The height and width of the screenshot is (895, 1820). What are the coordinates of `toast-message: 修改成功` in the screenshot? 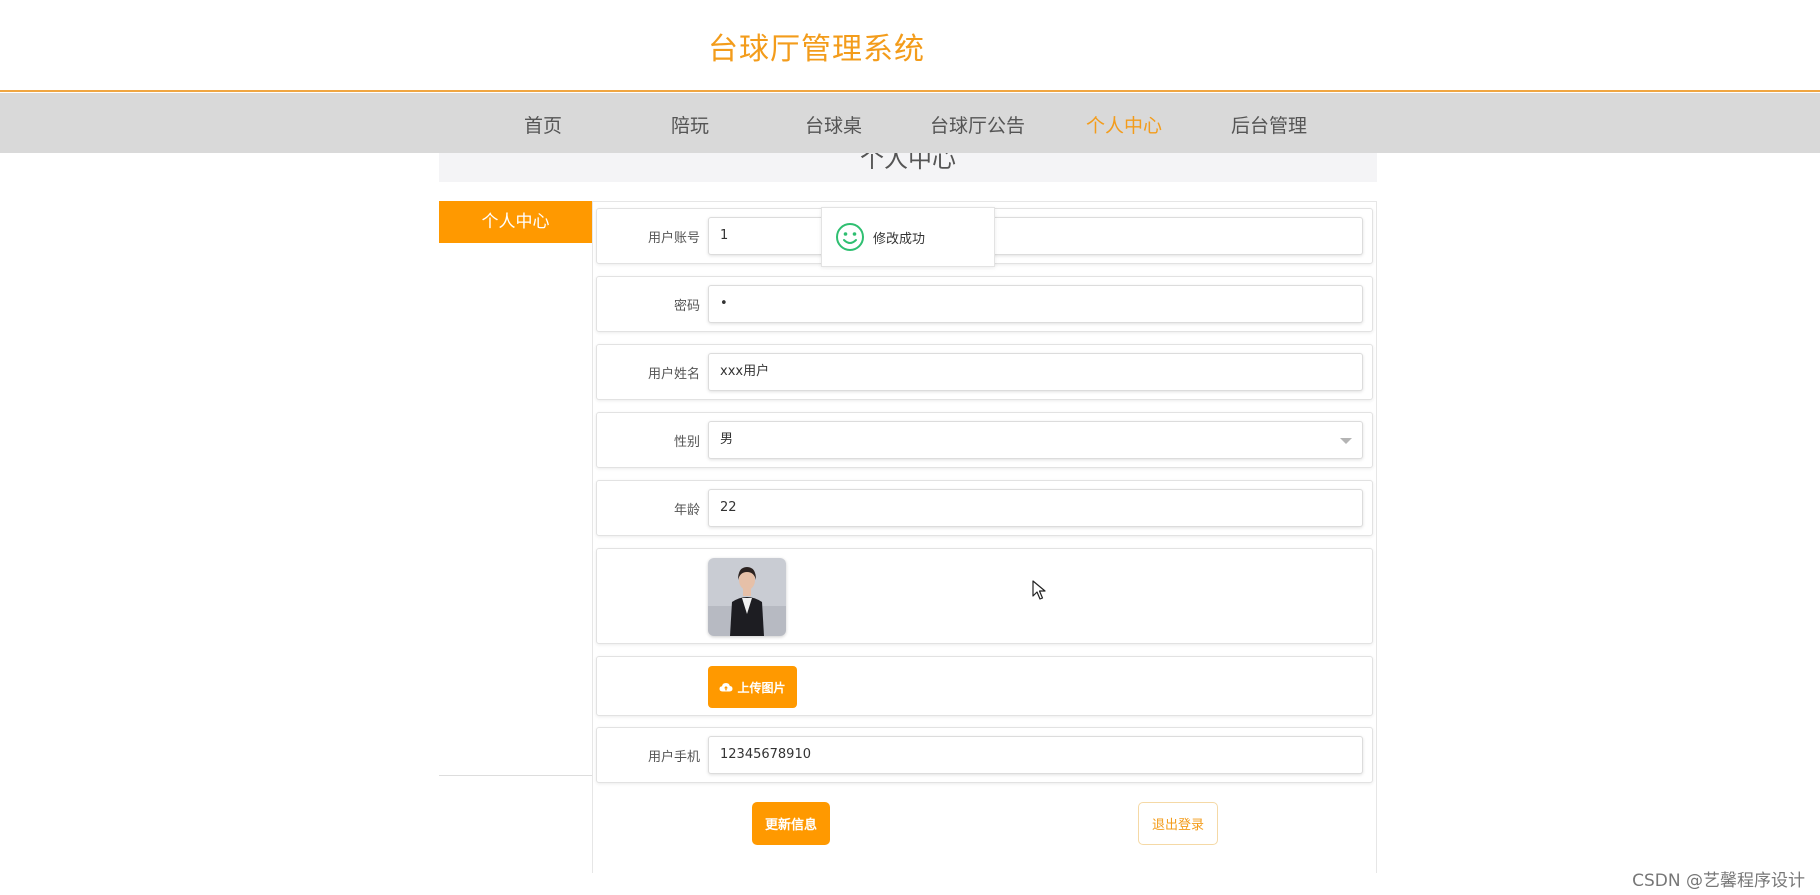 It's located at (899, 239).